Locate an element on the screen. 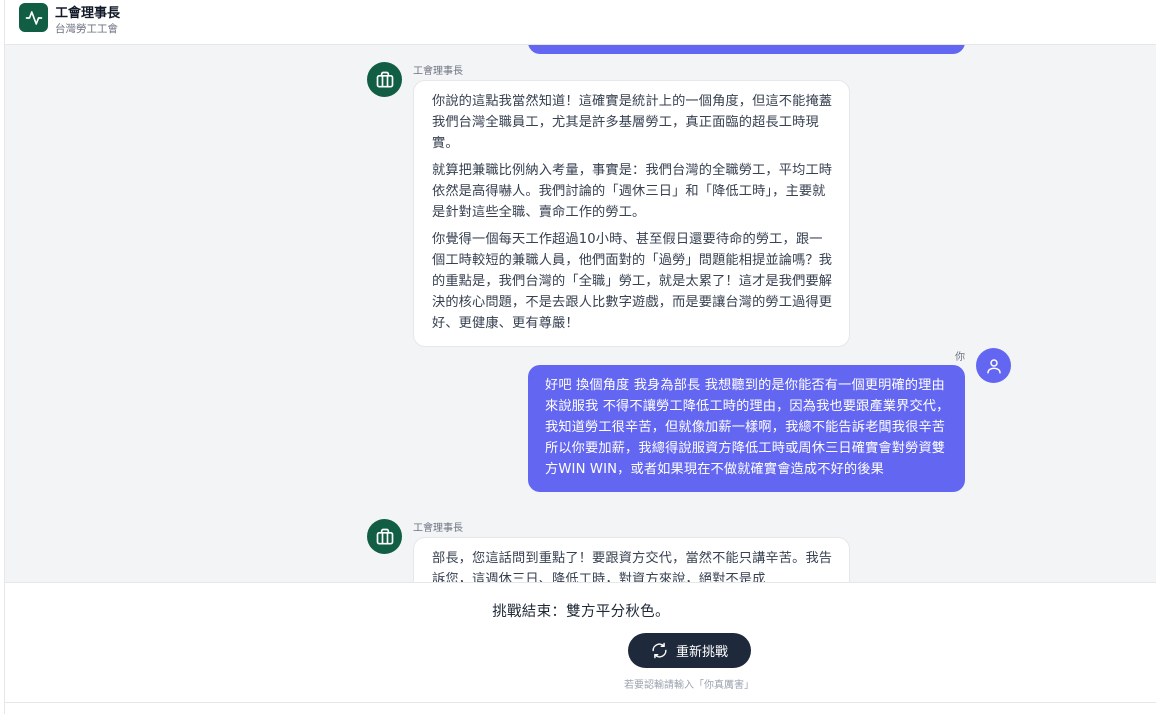 This screenshot has width=1156, height=714. retry-button: 重新挑戰 is located at coordinates (689, 650).